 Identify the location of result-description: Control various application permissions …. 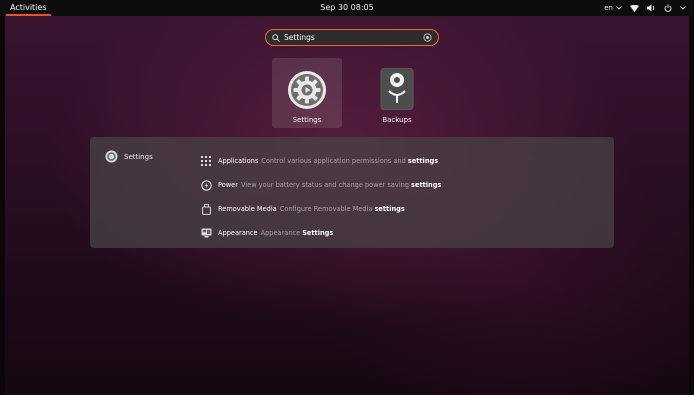
(333, 161).